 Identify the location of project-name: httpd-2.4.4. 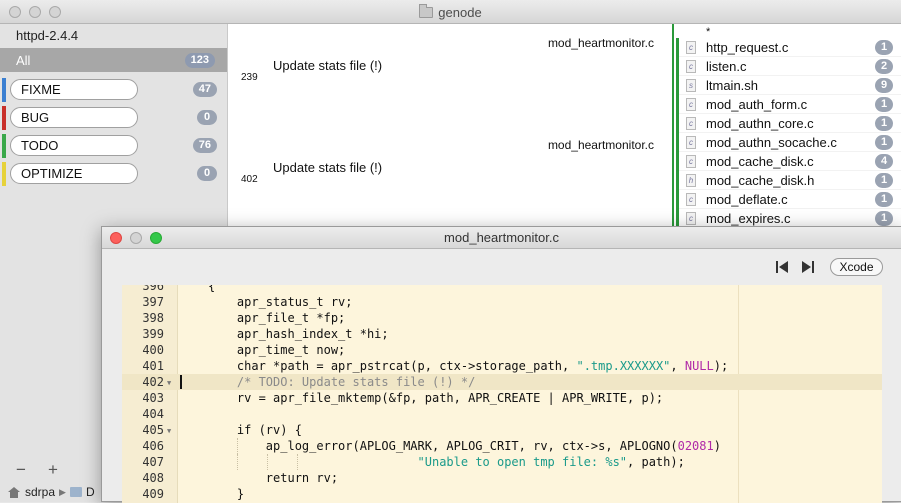
(47, 35).